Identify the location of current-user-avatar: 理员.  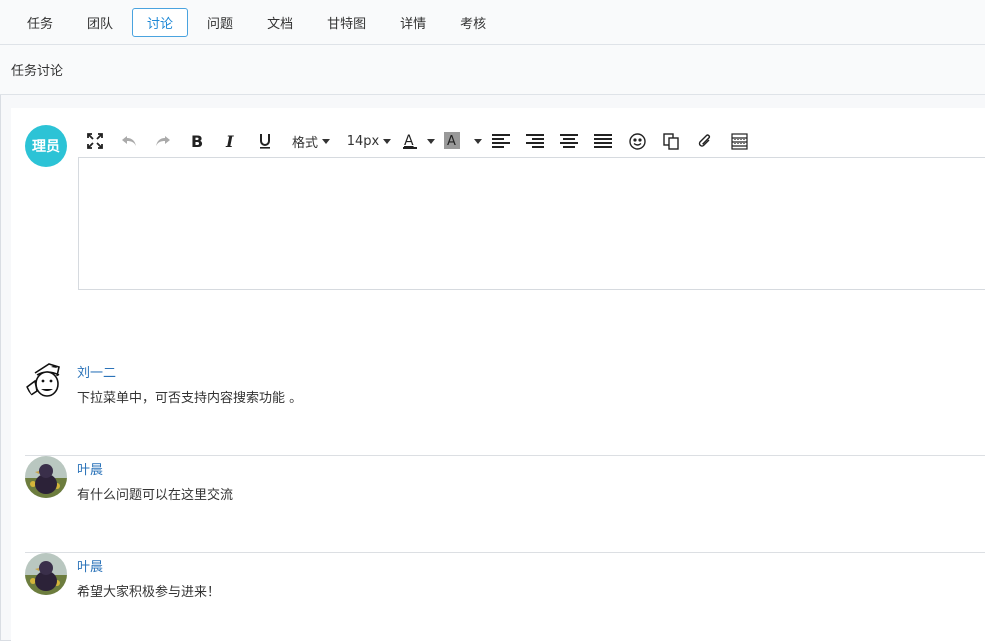
(46, 146).